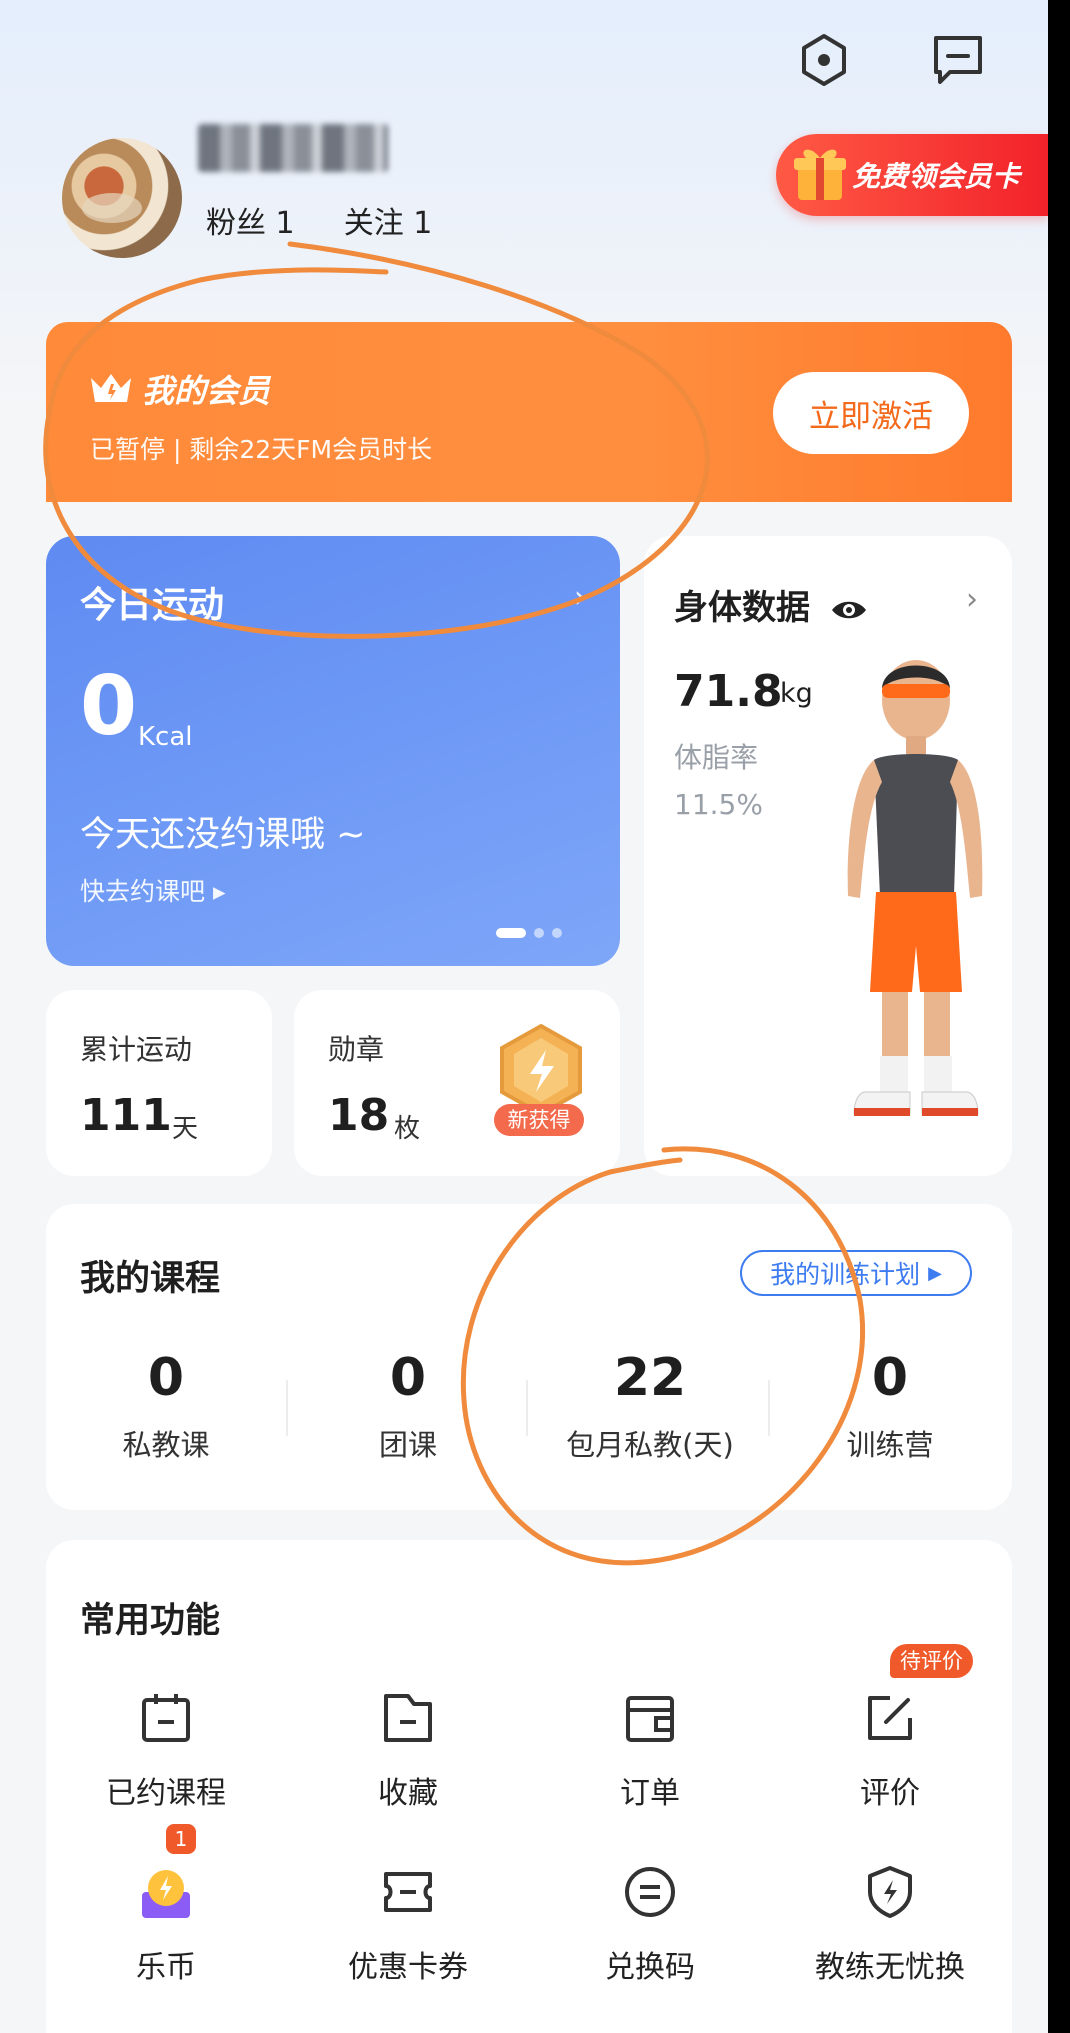 The height and width of the screenshot is (2033, 1070). What do you see at coordinates (915, 888) in the screenshot?
I see `body-avatar-figure` at bounding box center [915, 888].